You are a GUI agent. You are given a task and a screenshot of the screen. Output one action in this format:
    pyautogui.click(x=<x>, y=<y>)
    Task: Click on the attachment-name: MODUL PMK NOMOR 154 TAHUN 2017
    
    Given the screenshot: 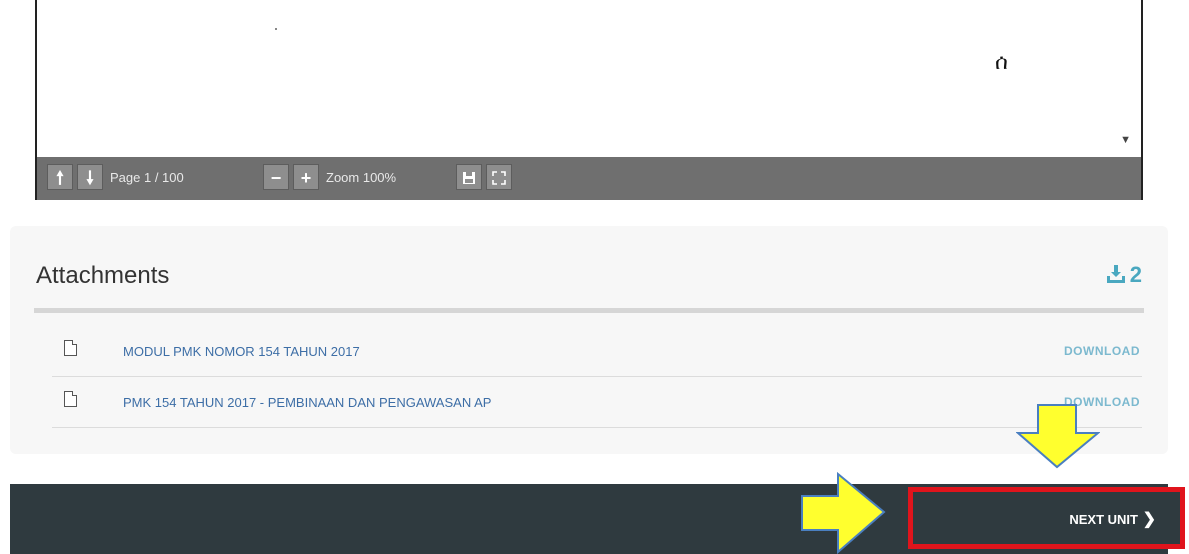 What is the action you would take?
    pyautogui.click(x=241, y=351)
    